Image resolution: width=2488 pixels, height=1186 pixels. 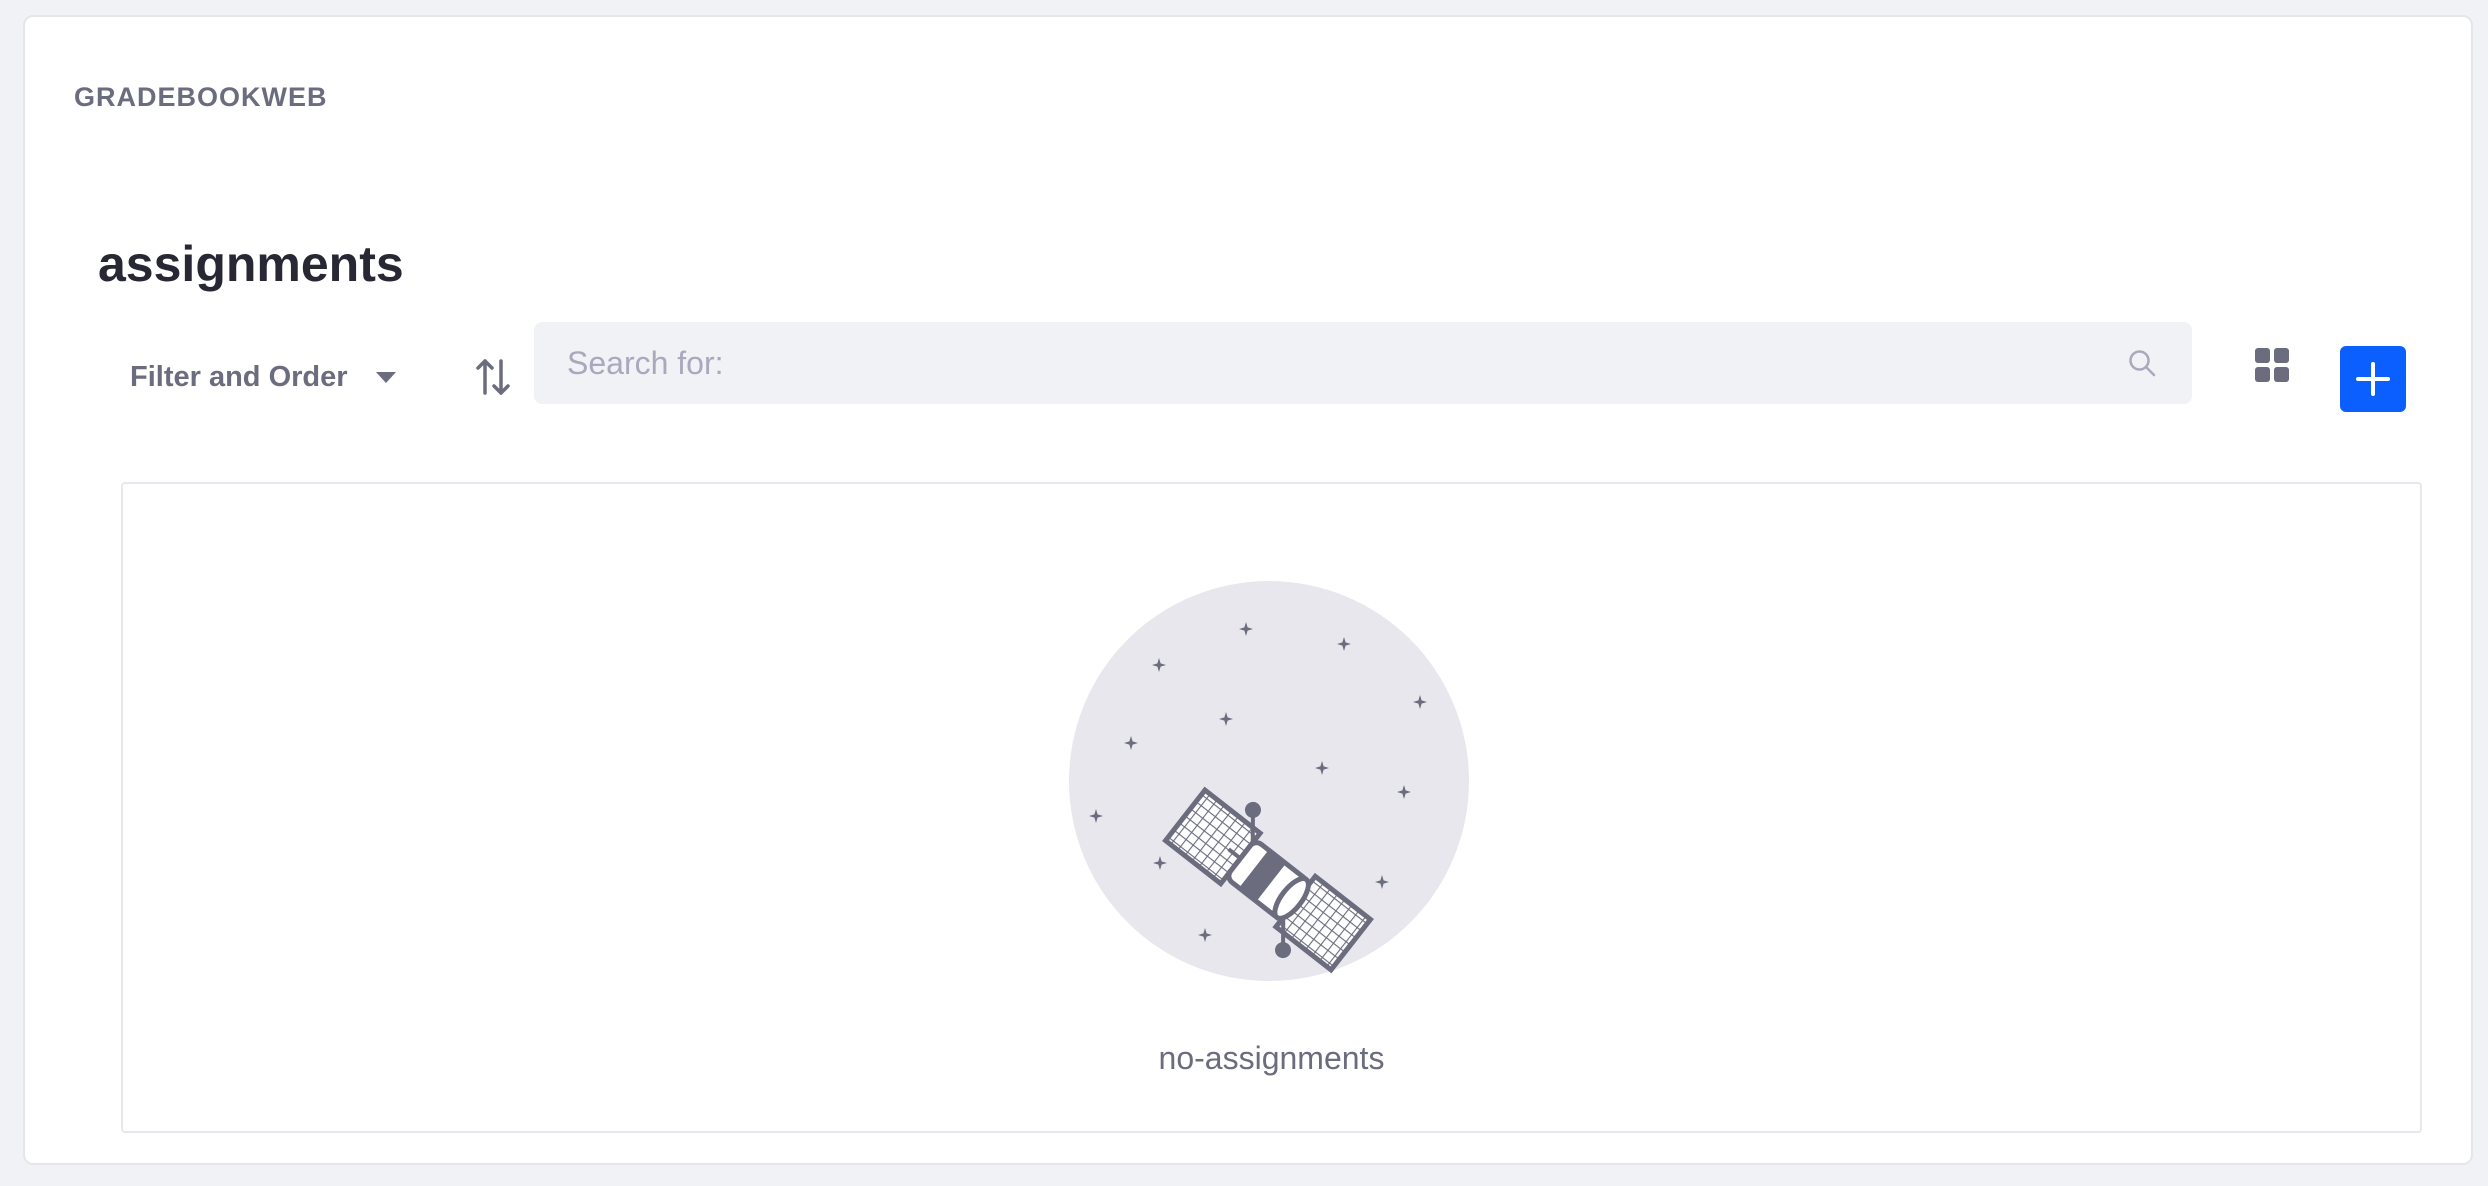 I want to click on empty-state-message: no-assignments, so click(x=1271, y=1058).